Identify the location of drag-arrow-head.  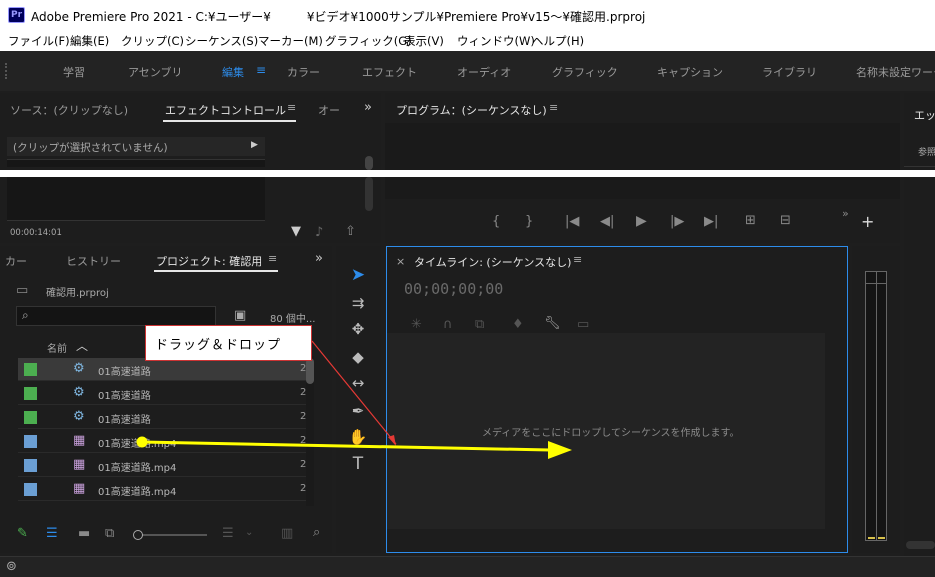
(560, 450).